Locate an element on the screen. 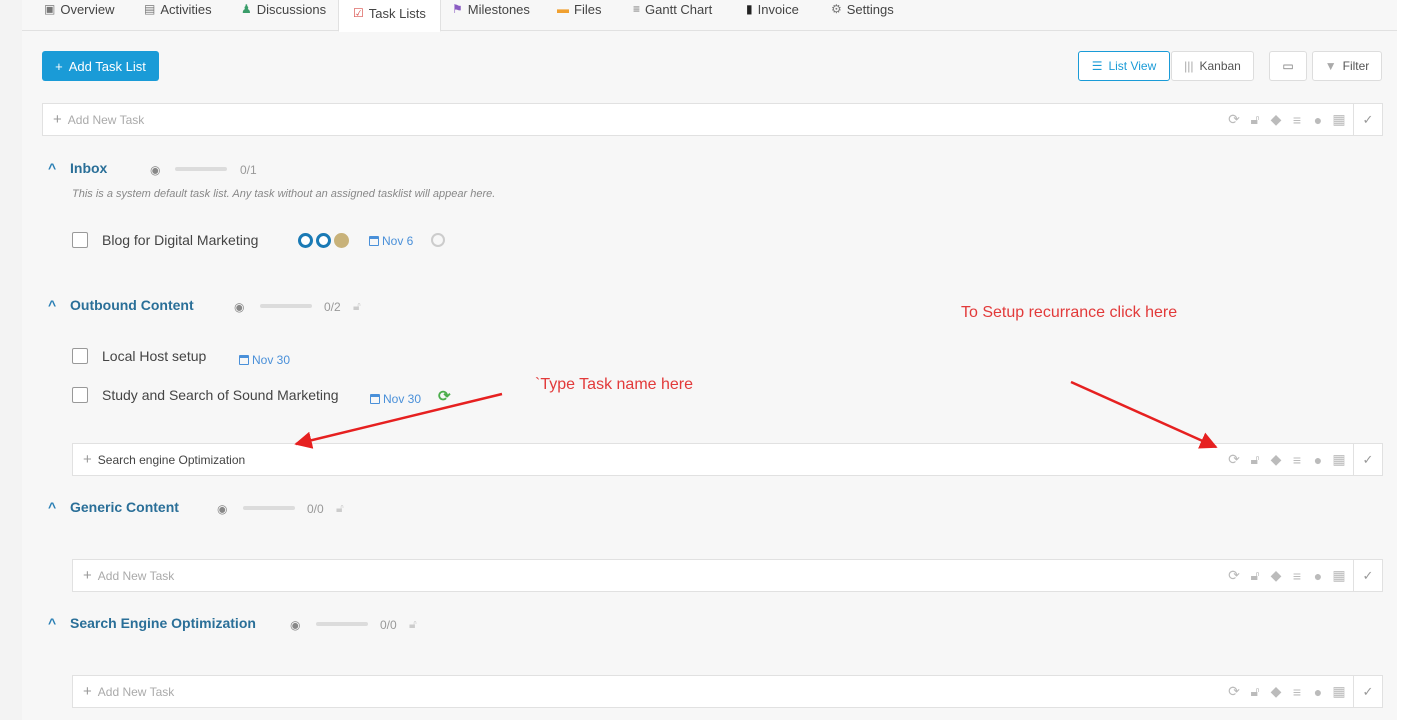  arrow-to-recurrence-icon is located at coordinates (1144, 414).